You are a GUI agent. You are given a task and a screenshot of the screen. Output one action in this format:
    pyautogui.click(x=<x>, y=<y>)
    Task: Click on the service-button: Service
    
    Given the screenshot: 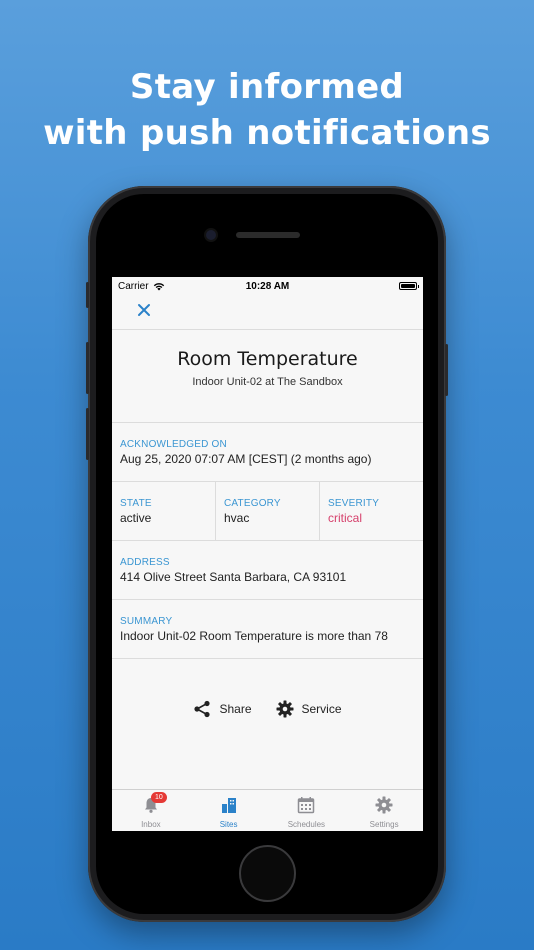 What is the action you would take?
    pyautogui.click(x=309, y=709)
    